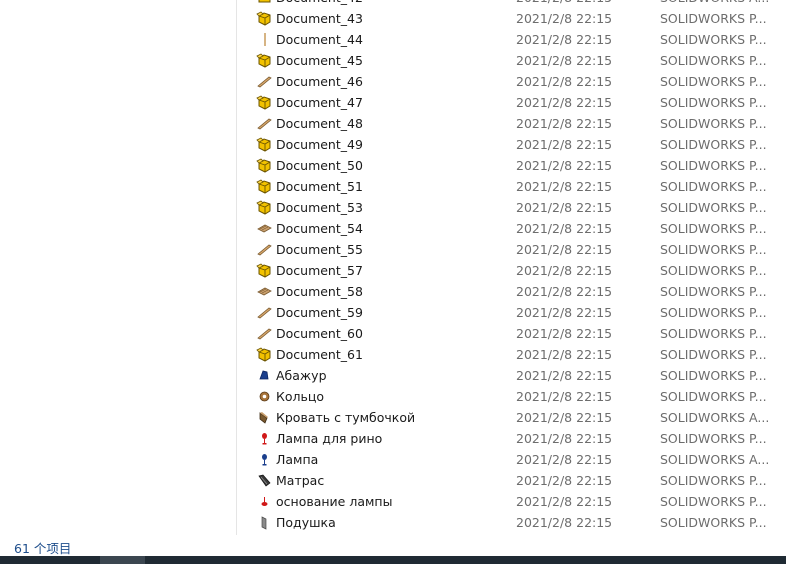 This screenshot has width=786, height=564. Describe the element at coordinates (319, 144) in the screenshot. I see `file-name: Document_49` at that location.